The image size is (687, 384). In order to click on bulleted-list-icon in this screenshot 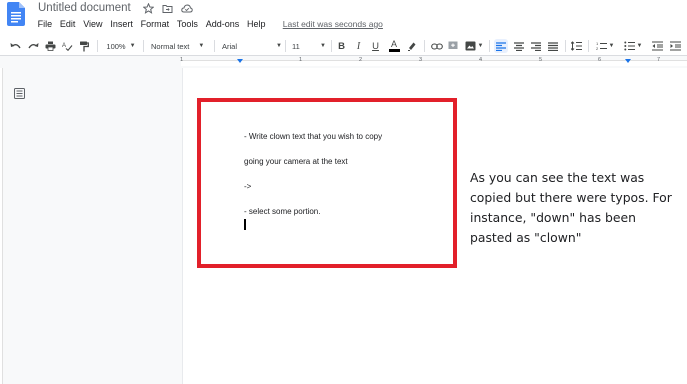, I will do `click(629, 46)`.